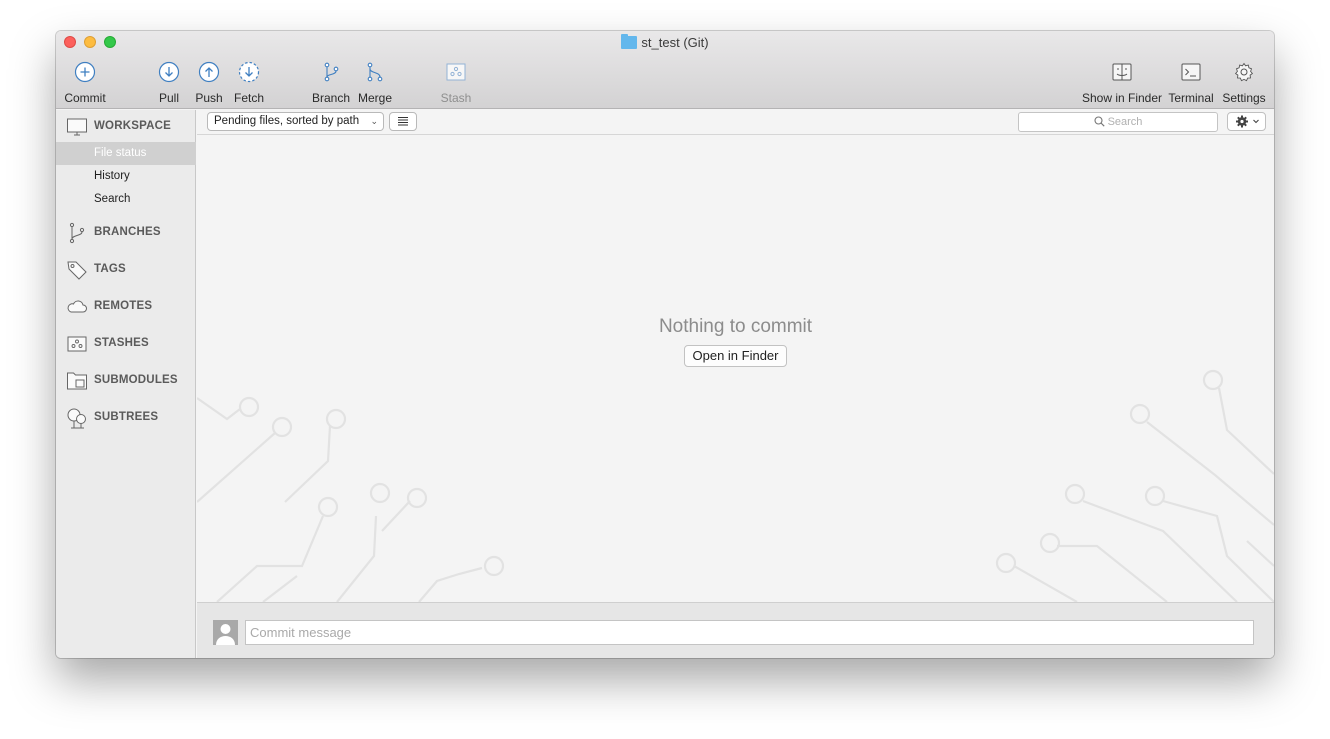  I want to click on empty-state-title: Nothing to commit, so click(735, 326).